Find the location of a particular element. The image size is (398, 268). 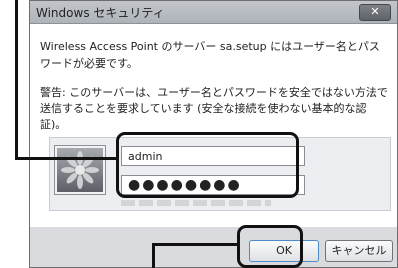

ok-callout-box is located at coordinates (270, 246).